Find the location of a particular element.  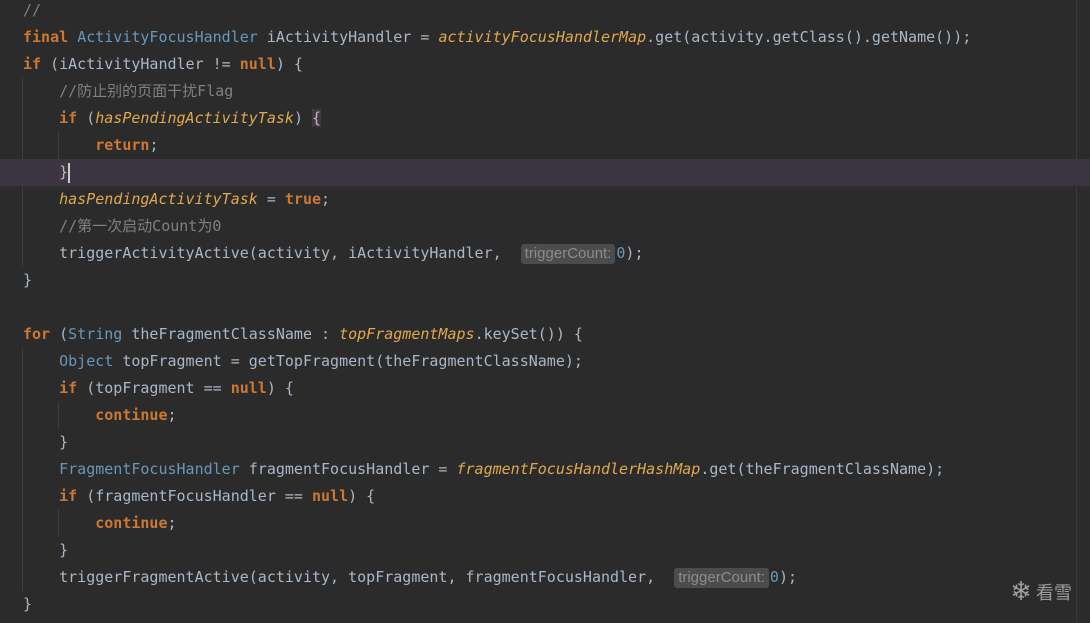

code-line is located at coordinates (545, 307).